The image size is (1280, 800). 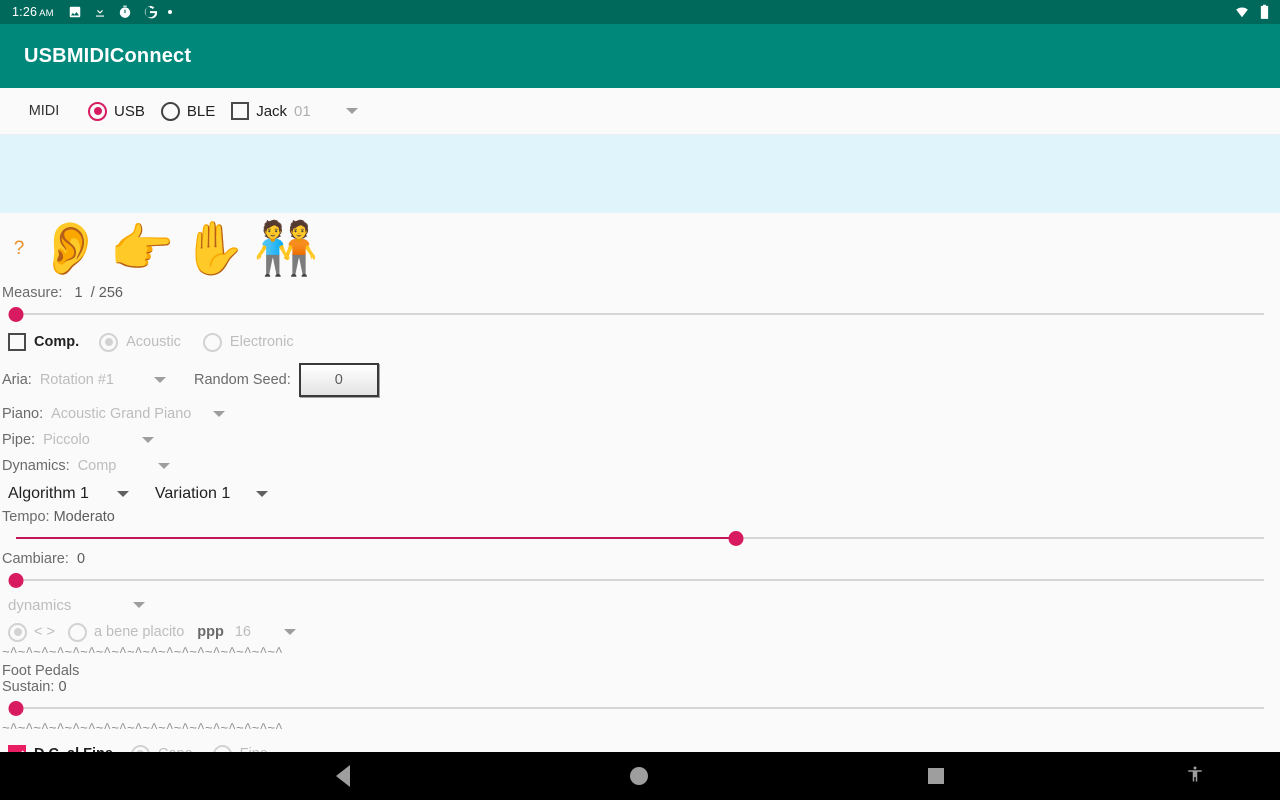 I want to click on sustain-row: Sustain: 0, so click(x=640, y=687).